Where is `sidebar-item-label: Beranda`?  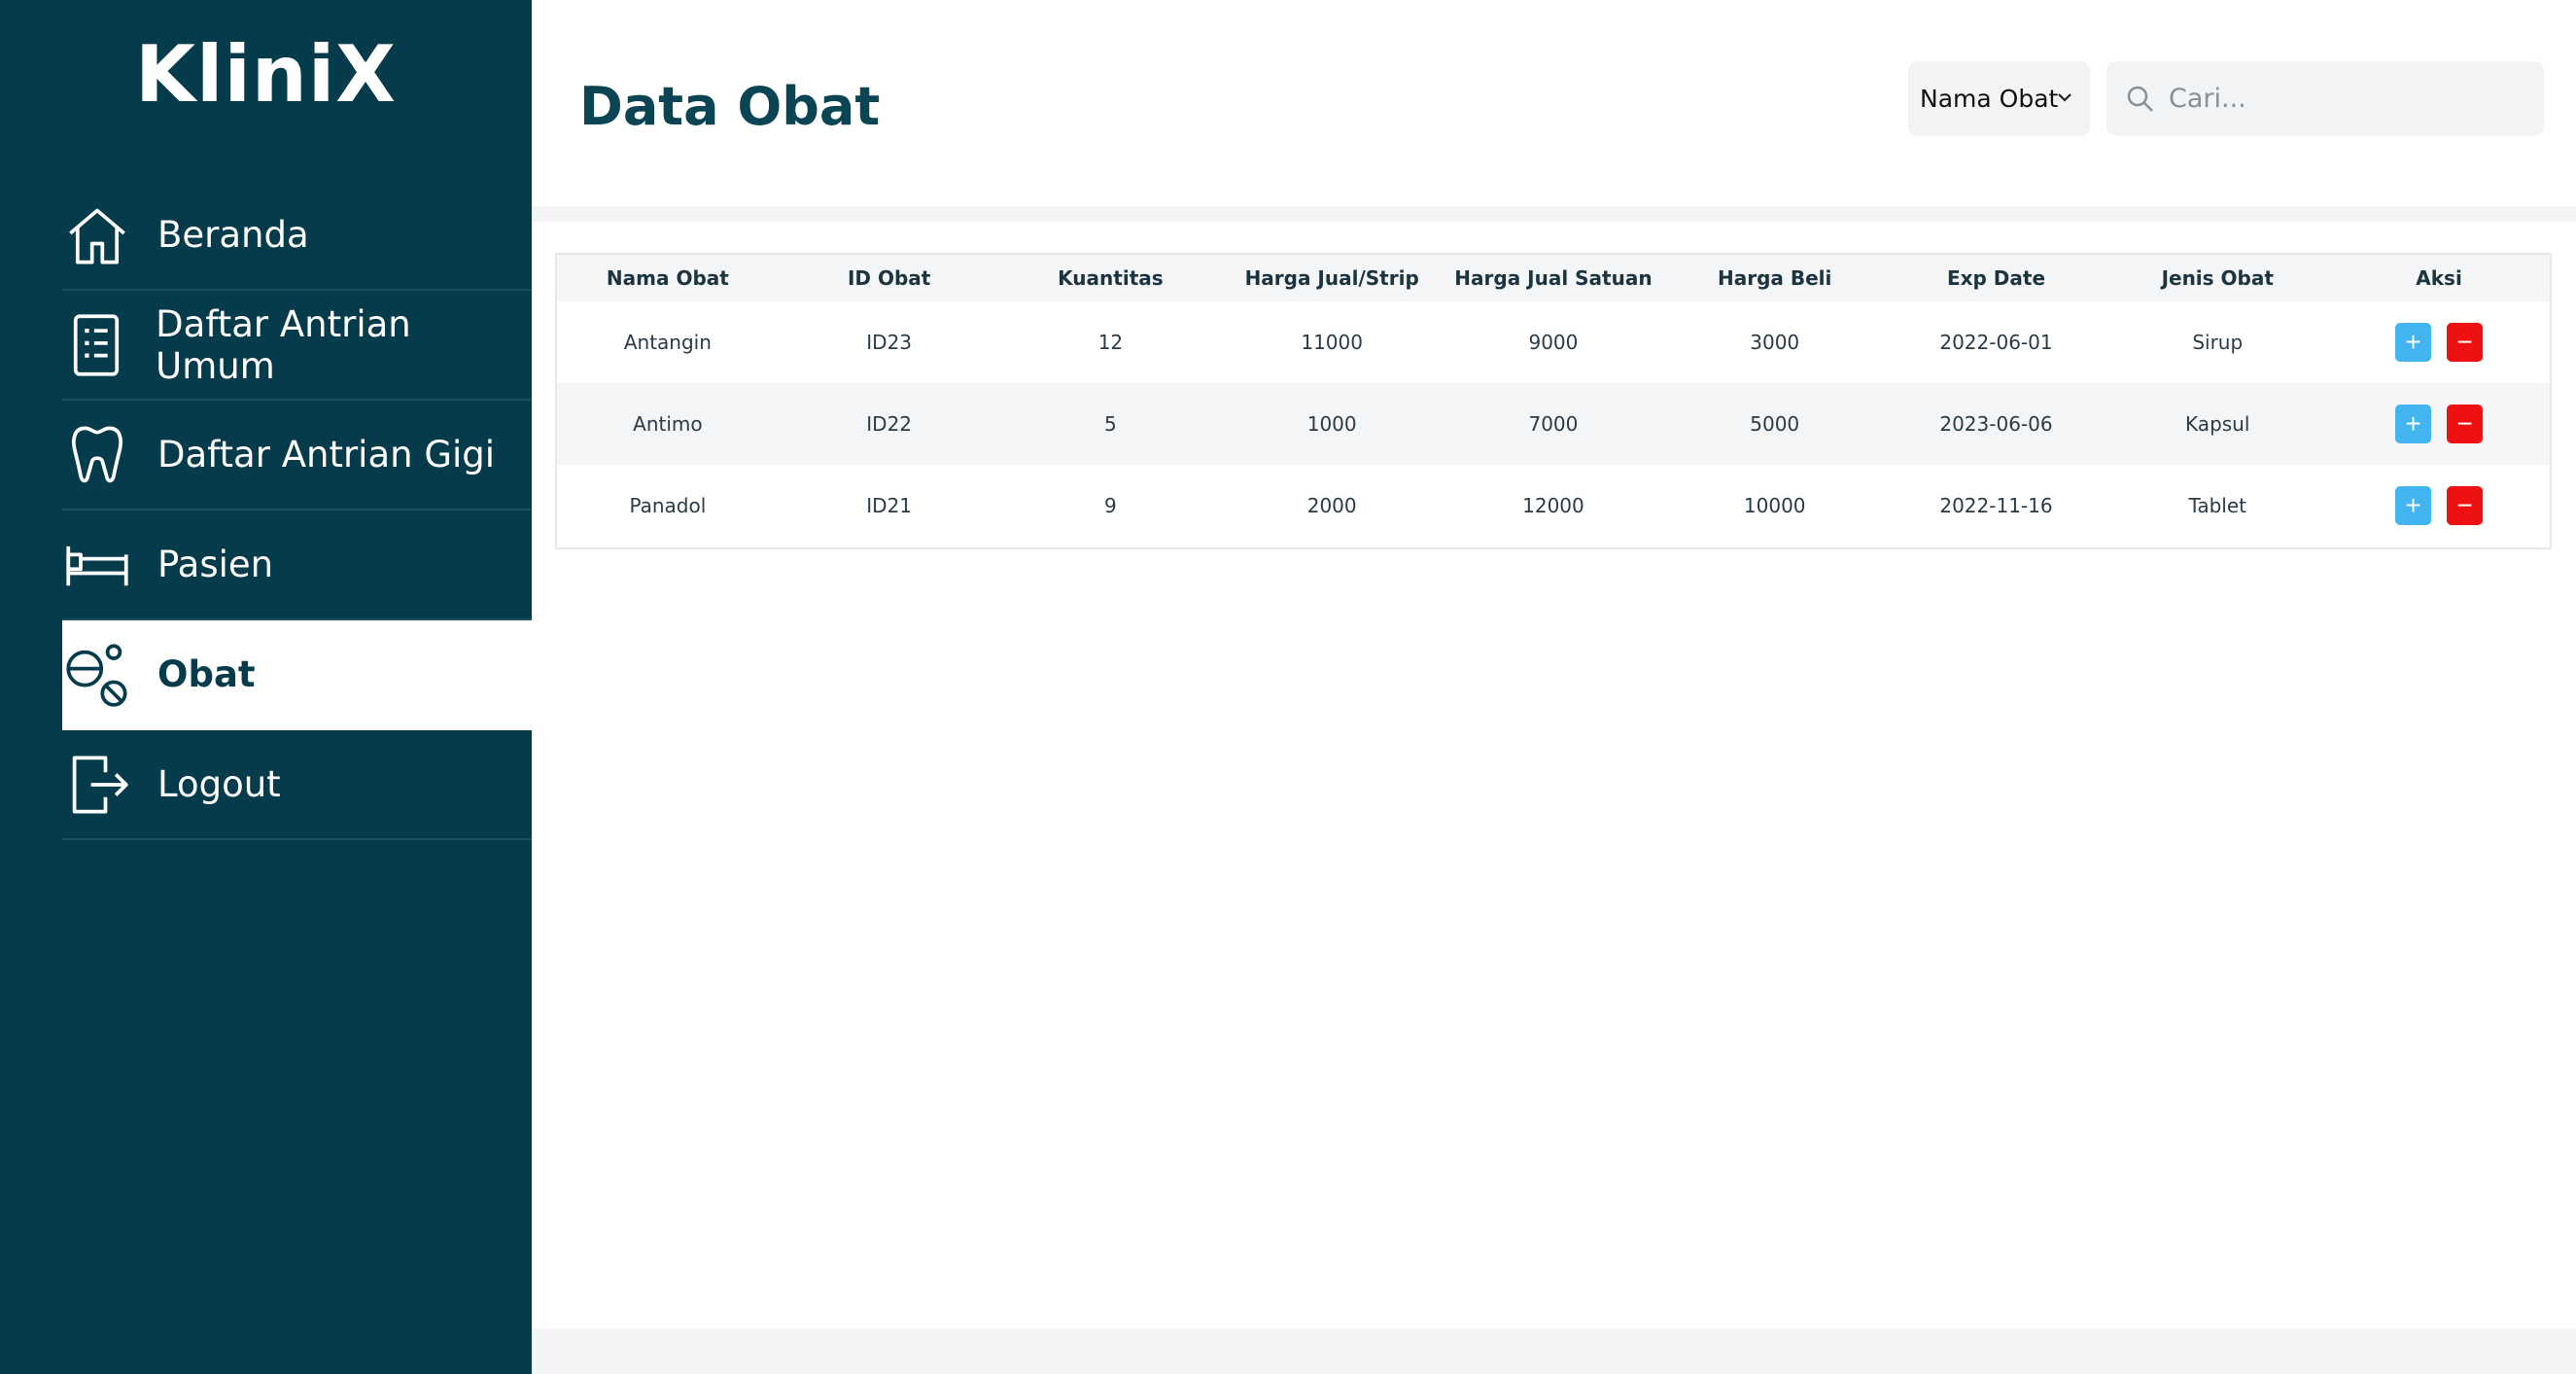
sidebar-item-label: Beranda is located at coordinates (233, 235).